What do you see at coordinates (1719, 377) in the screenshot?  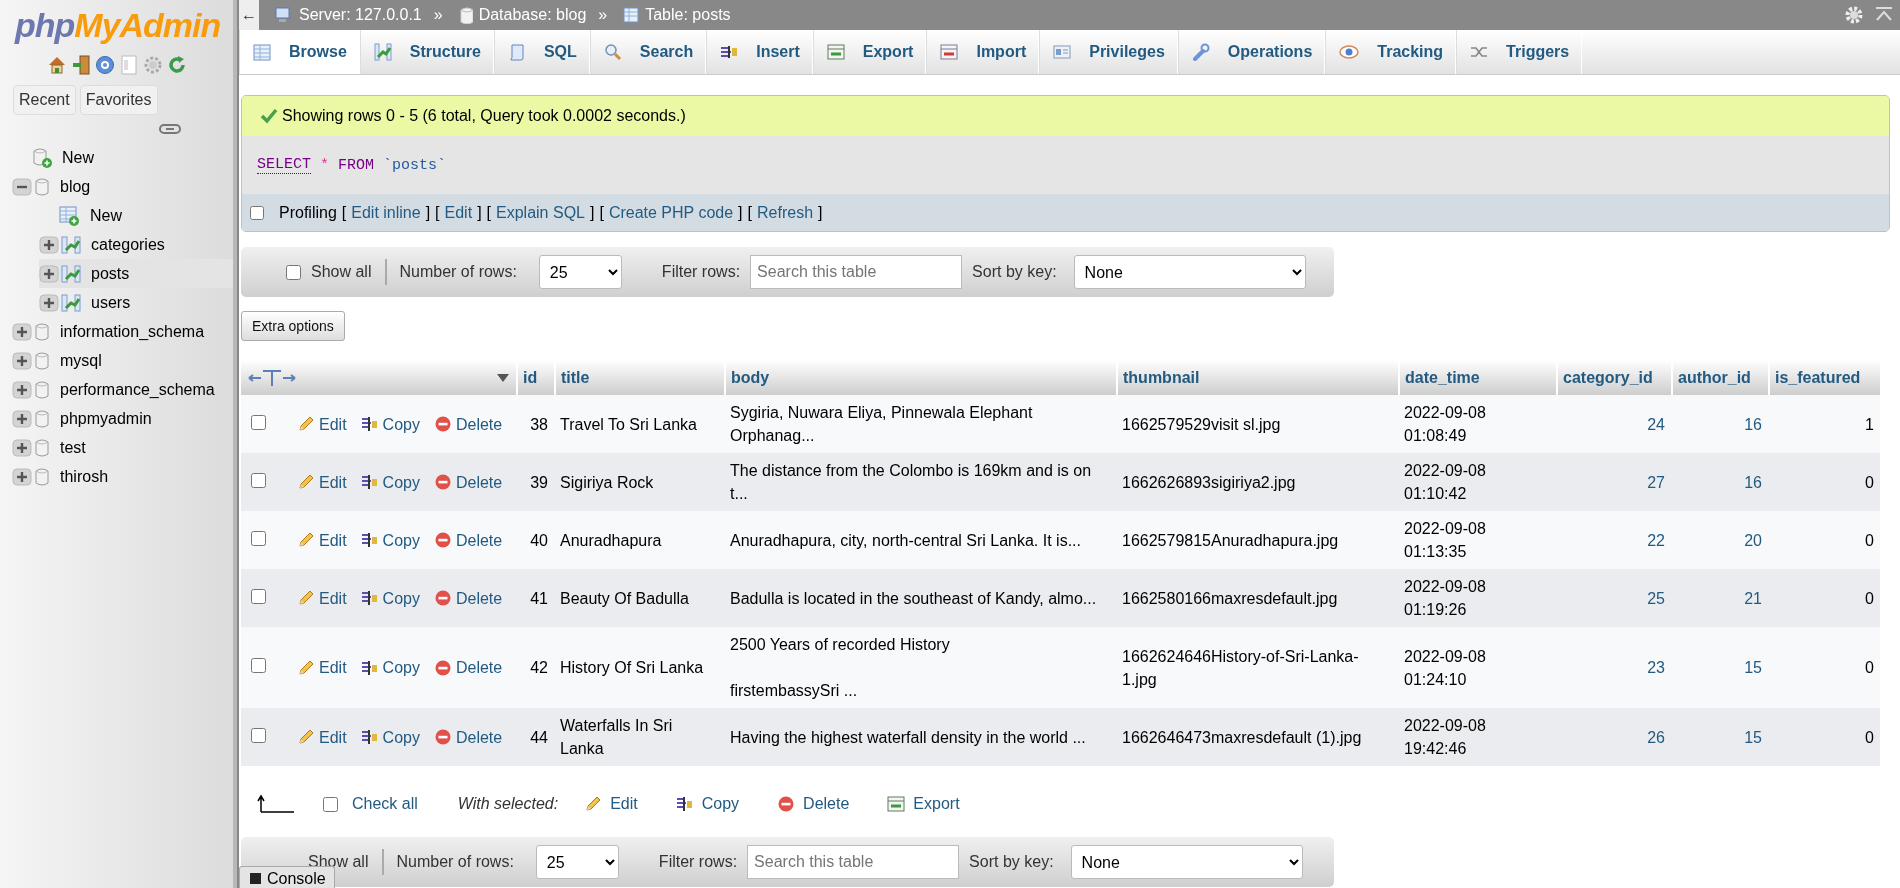 I see `column-header: author_id` at bounding box center [1719, 377].